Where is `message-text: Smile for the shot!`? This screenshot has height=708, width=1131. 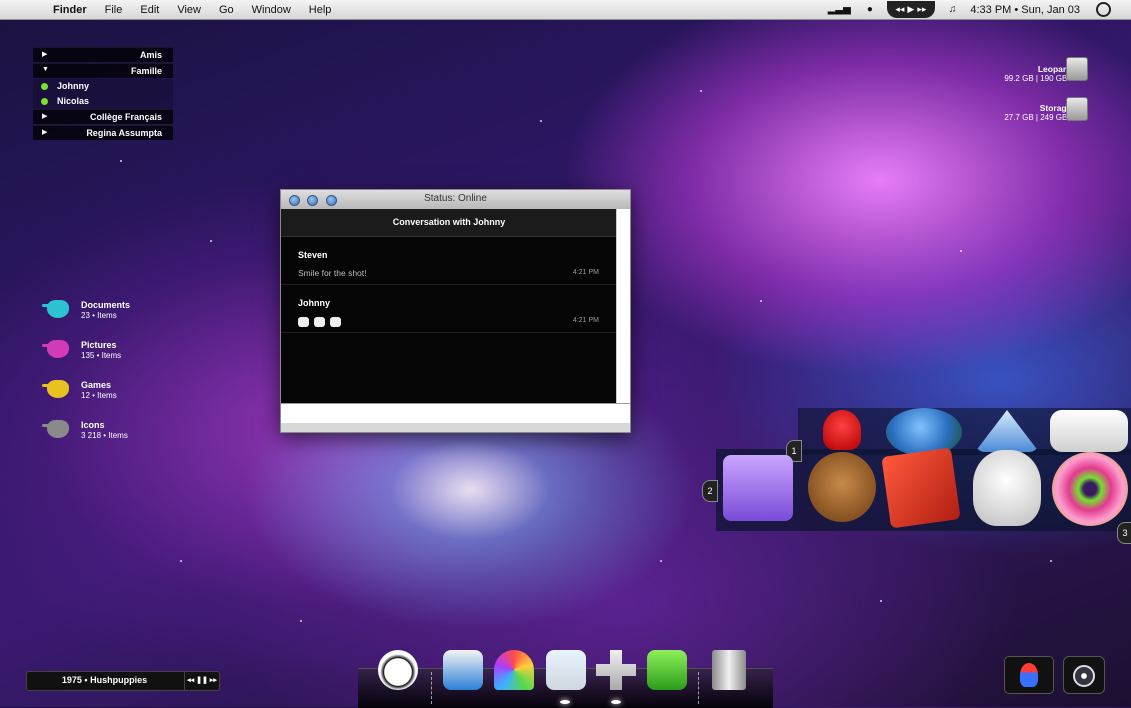
message-text: Smile for the shot! is located at coordinates (332, 273).